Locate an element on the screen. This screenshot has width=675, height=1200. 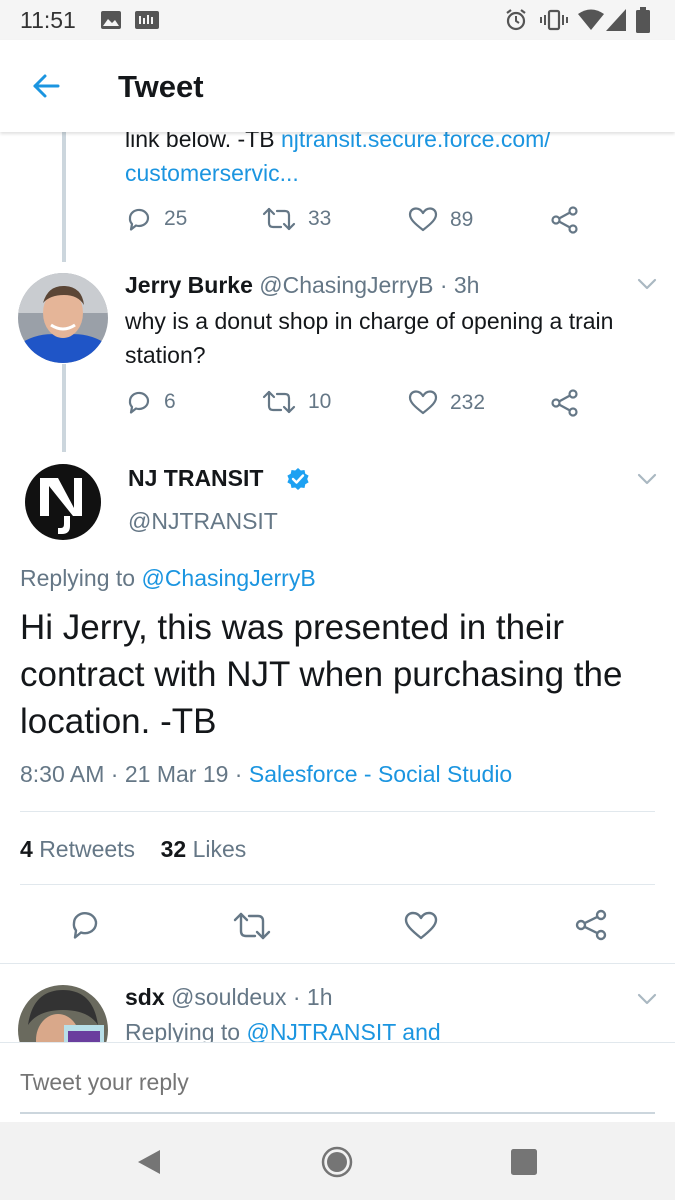
nav-back-icon is located at coordinates (149, 1162).